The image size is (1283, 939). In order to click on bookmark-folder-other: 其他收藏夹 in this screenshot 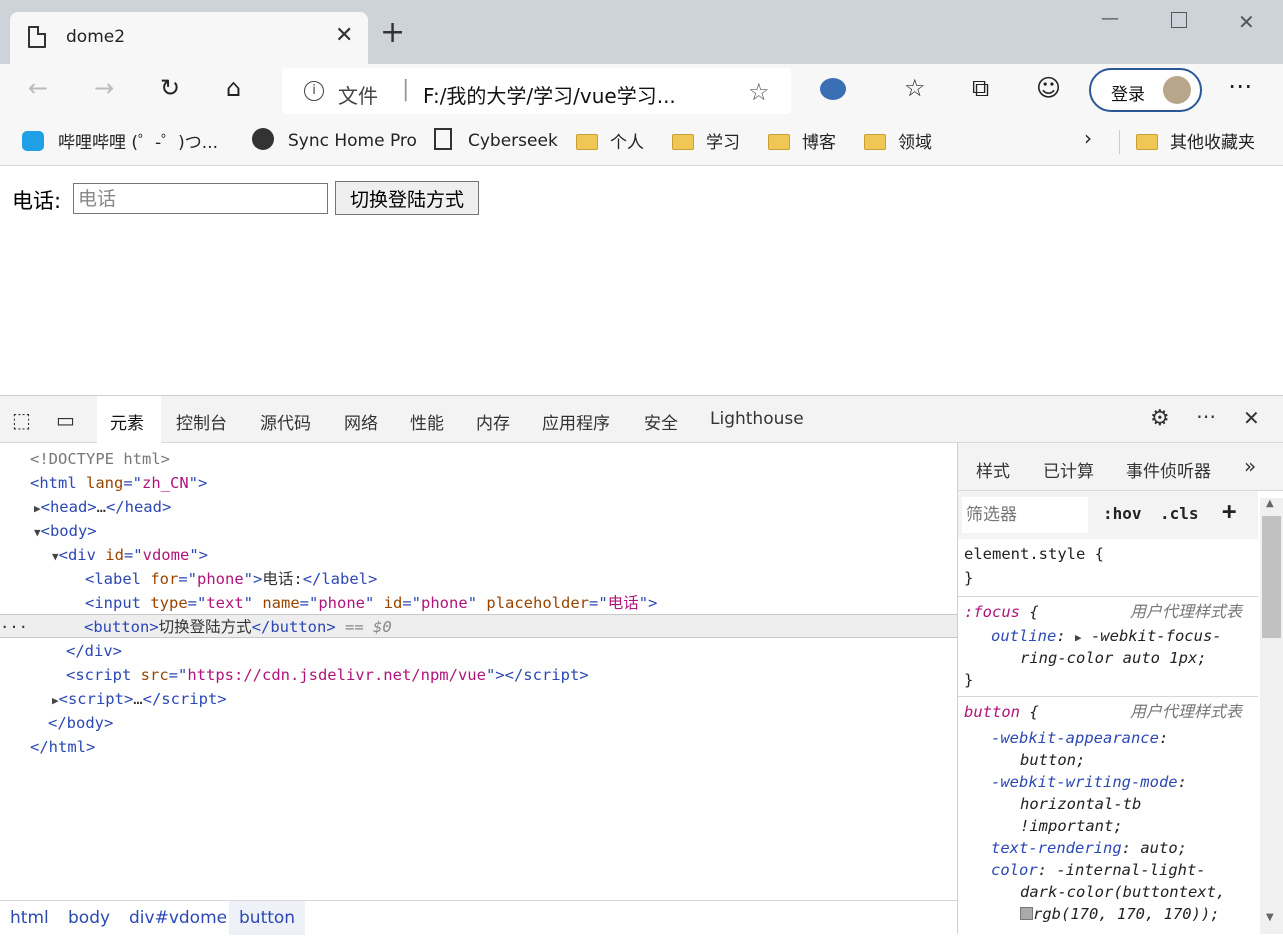, I will do `click(1195, 140)`.